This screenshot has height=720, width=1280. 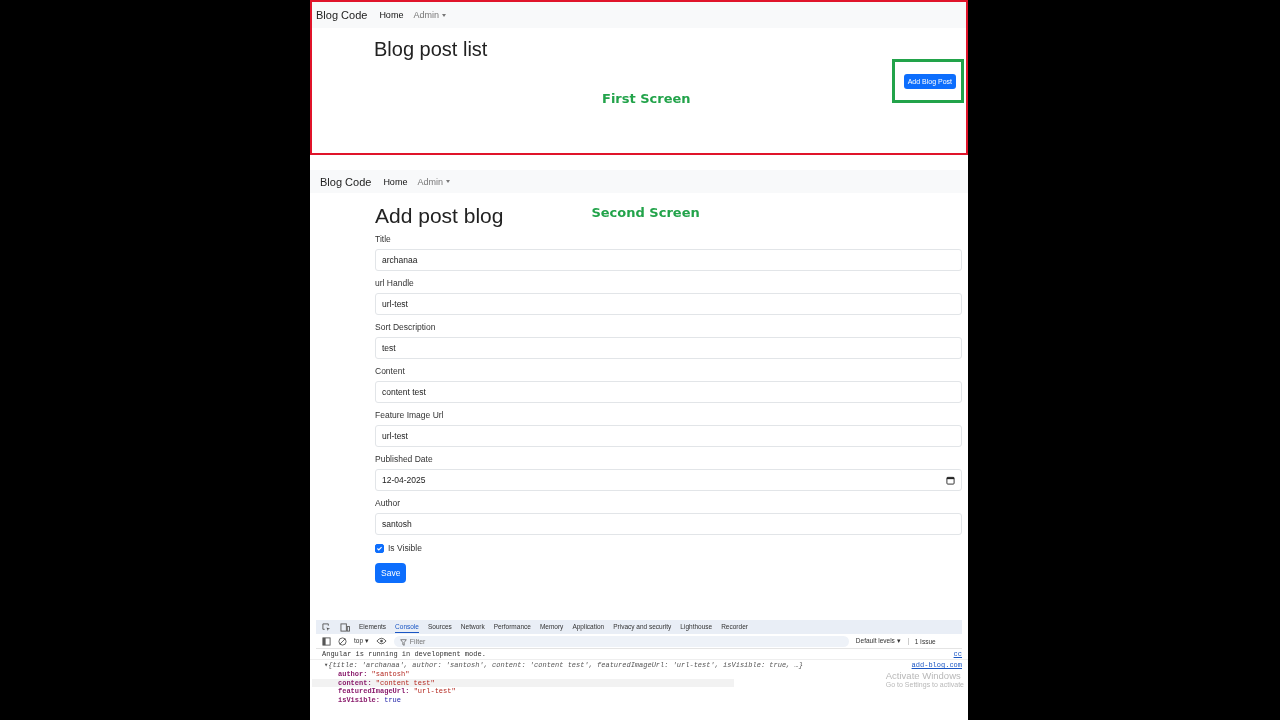 What do you see at coordinates (410, 415) in the screenshot?
I see `field-label: Feature Image Url` at bounding box center [410, 415].